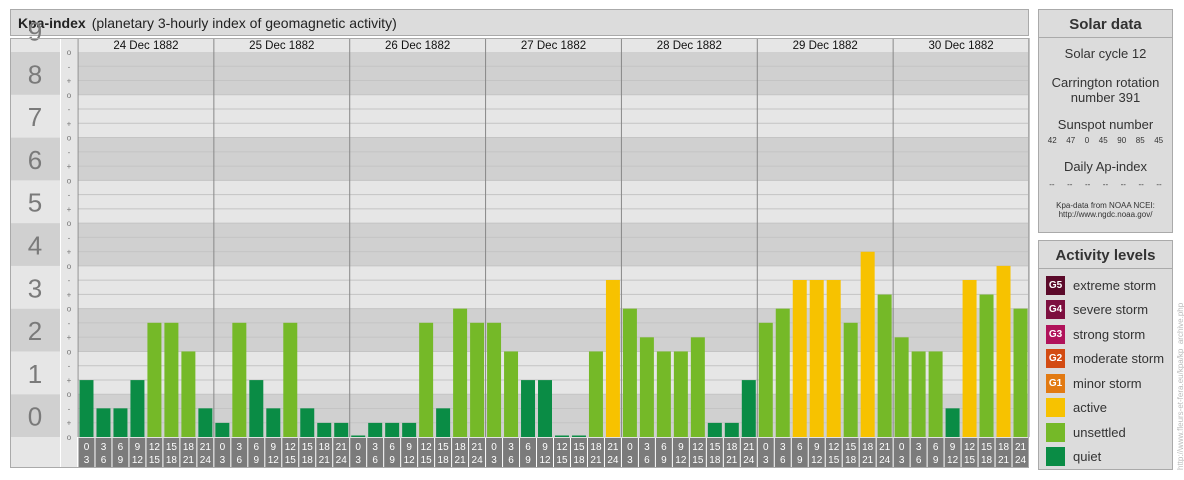 This screenshot has height=480, width=1184. I want to click on legend-swatch: G5, so click(1055, 285).